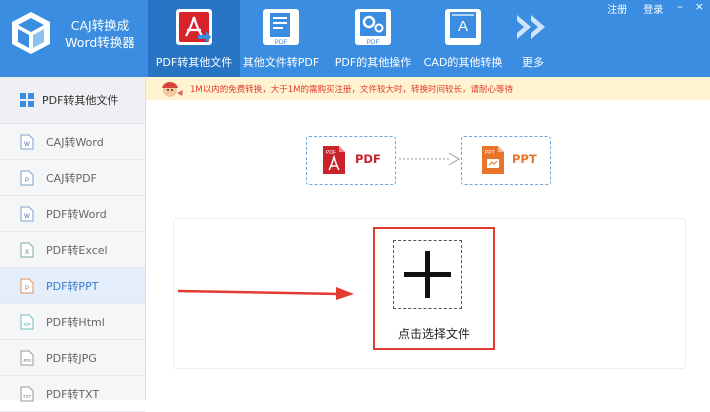  What do you see at coordinates (194, 62) in the screenshot?
I see `toolbar-label: PDF转其他文件` at bounding box center [194, 62].